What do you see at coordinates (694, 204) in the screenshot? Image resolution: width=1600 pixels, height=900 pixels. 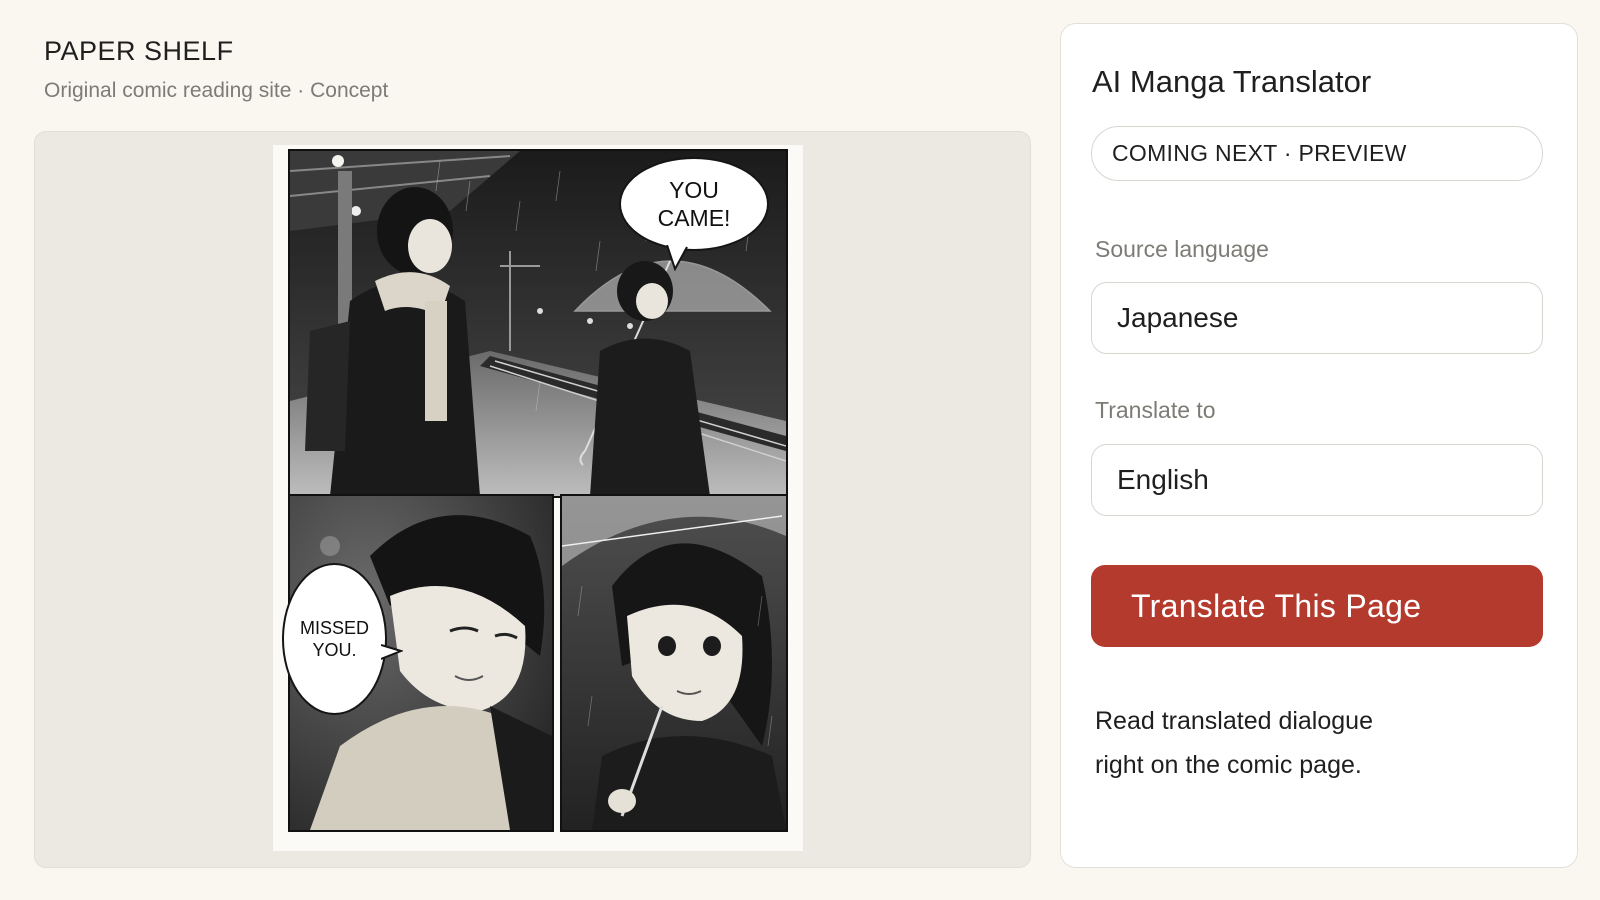 I see `speech-bubble-you-came: YOU CAME!` at bounding box center [694, 204].